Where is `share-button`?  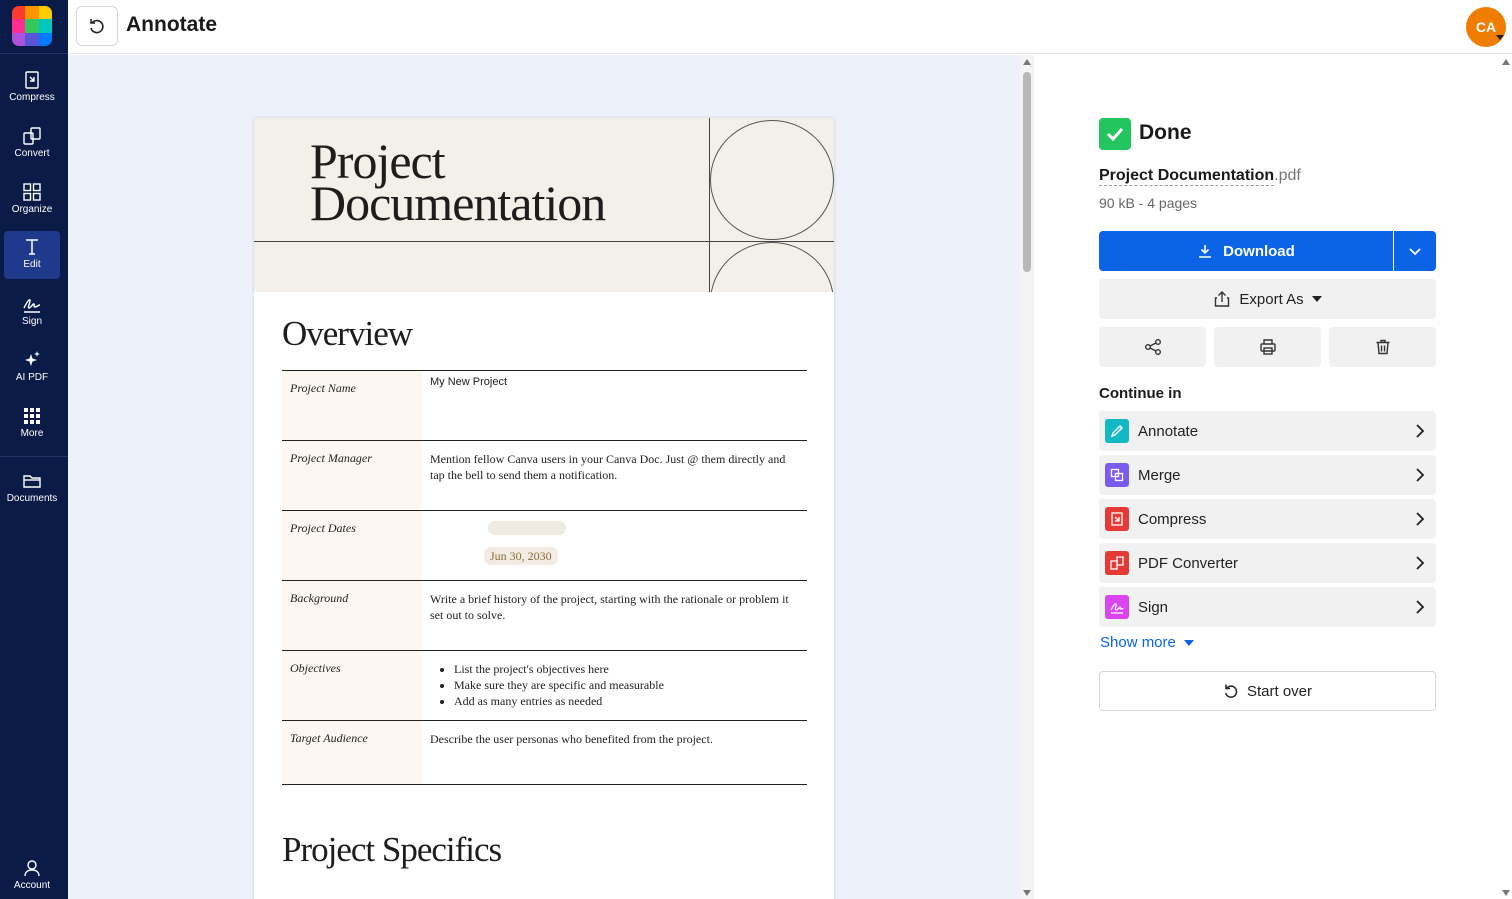
share-button is located at coordinates (1152, 347).